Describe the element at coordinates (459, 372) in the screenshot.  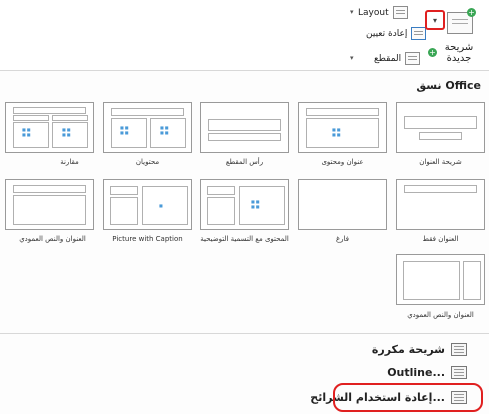
I see `outline-icon` at that location.